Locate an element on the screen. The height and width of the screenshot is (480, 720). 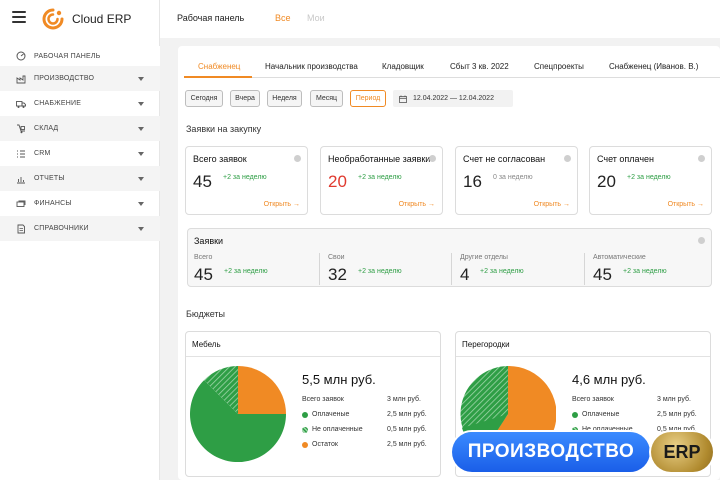
requests-summary-title: Заявки is located at coordinates (209, 241).